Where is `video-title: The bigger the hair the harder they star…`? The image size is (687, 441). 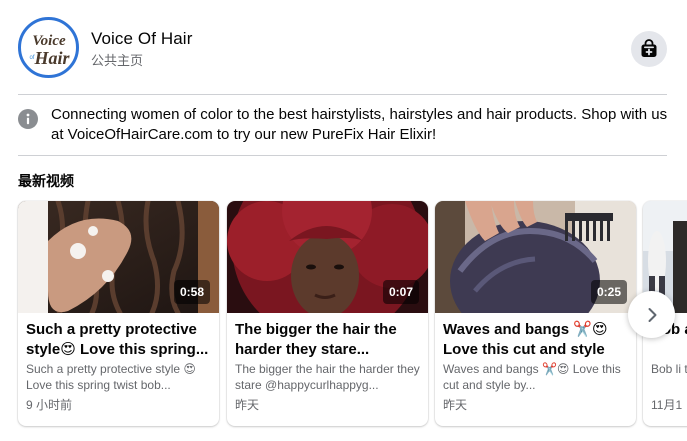 video-title: The bigger the hair the harder they star… is located at coordinates (328, 340).